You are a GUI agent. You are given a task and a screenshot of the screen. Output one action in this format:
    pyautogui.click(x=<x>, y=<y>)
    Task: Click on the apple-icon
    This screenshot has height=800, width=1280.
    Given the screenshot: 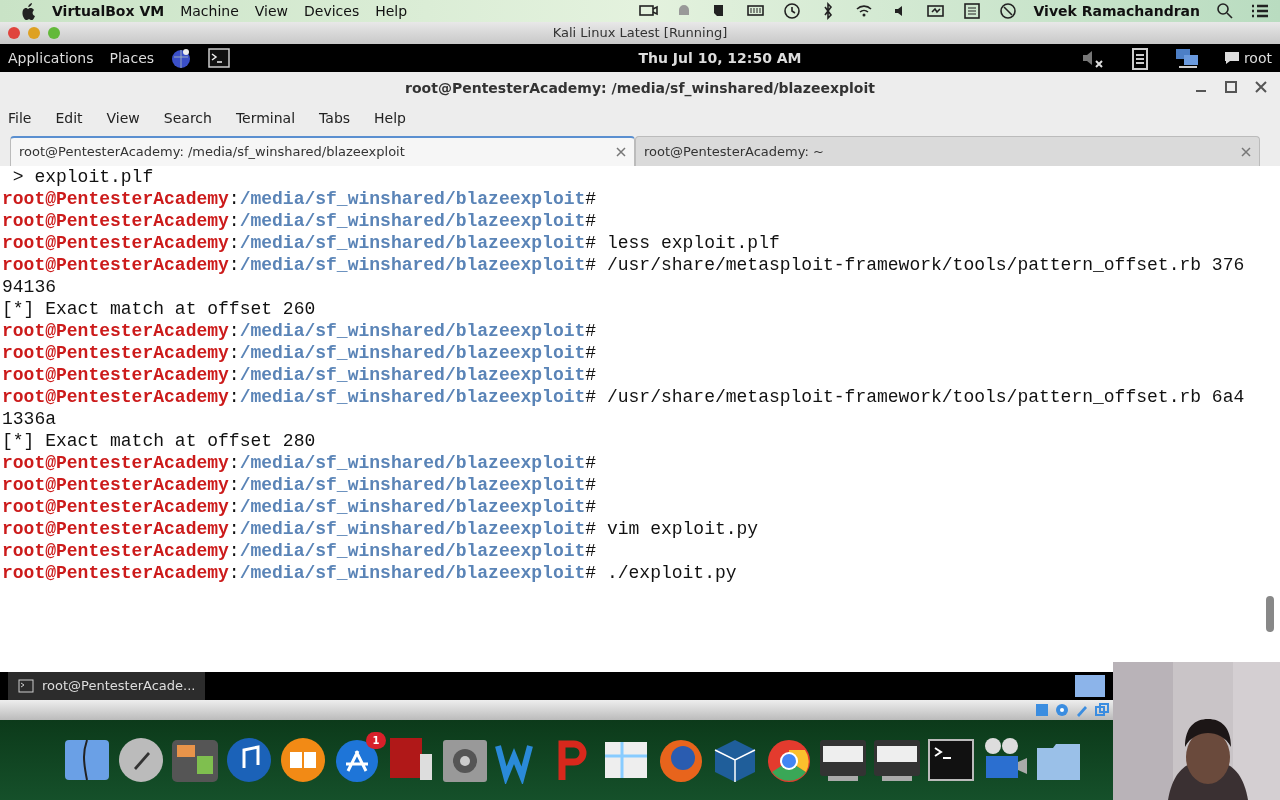 What is the action you would take?
    pyautogui.click(x=28, y=11)
    